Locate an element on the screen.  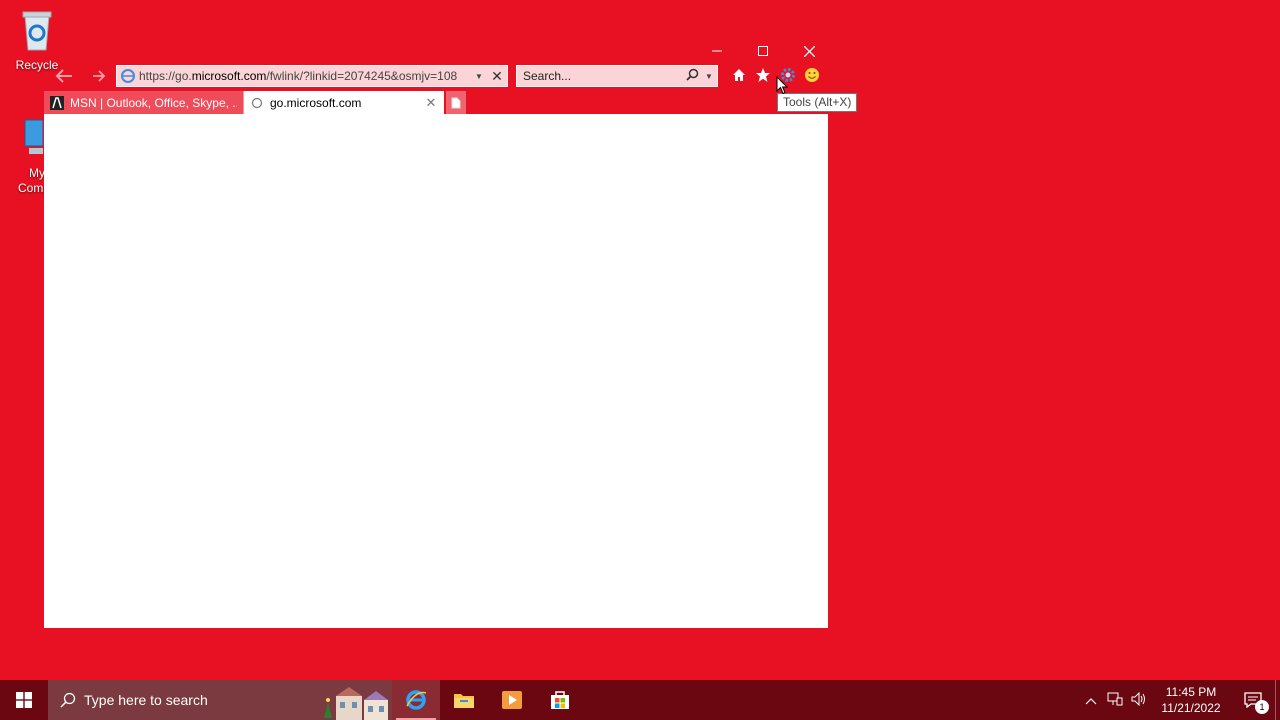
taskbar-search-box is located at coordinates (220, 700).